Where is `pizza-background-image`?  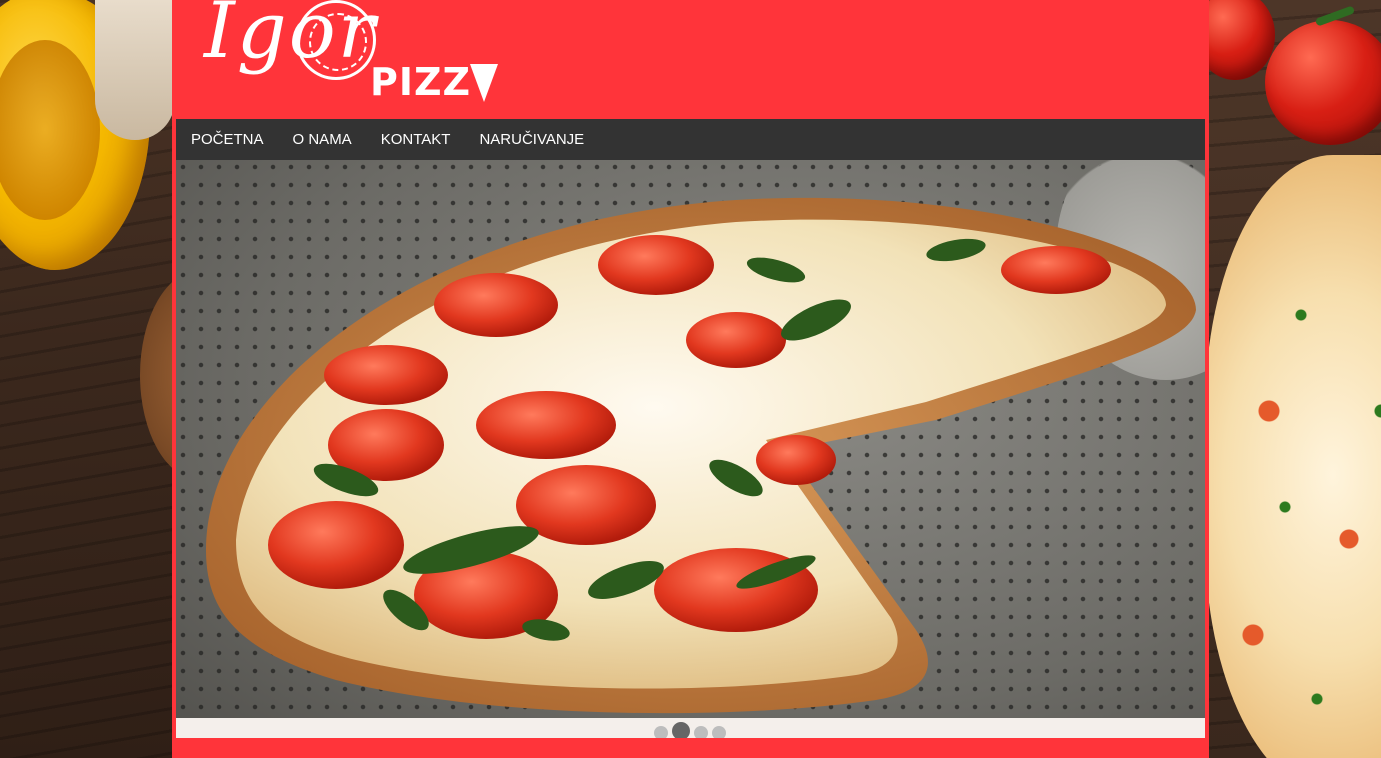
pizza-background-image is located at coordinates (1293, 456).